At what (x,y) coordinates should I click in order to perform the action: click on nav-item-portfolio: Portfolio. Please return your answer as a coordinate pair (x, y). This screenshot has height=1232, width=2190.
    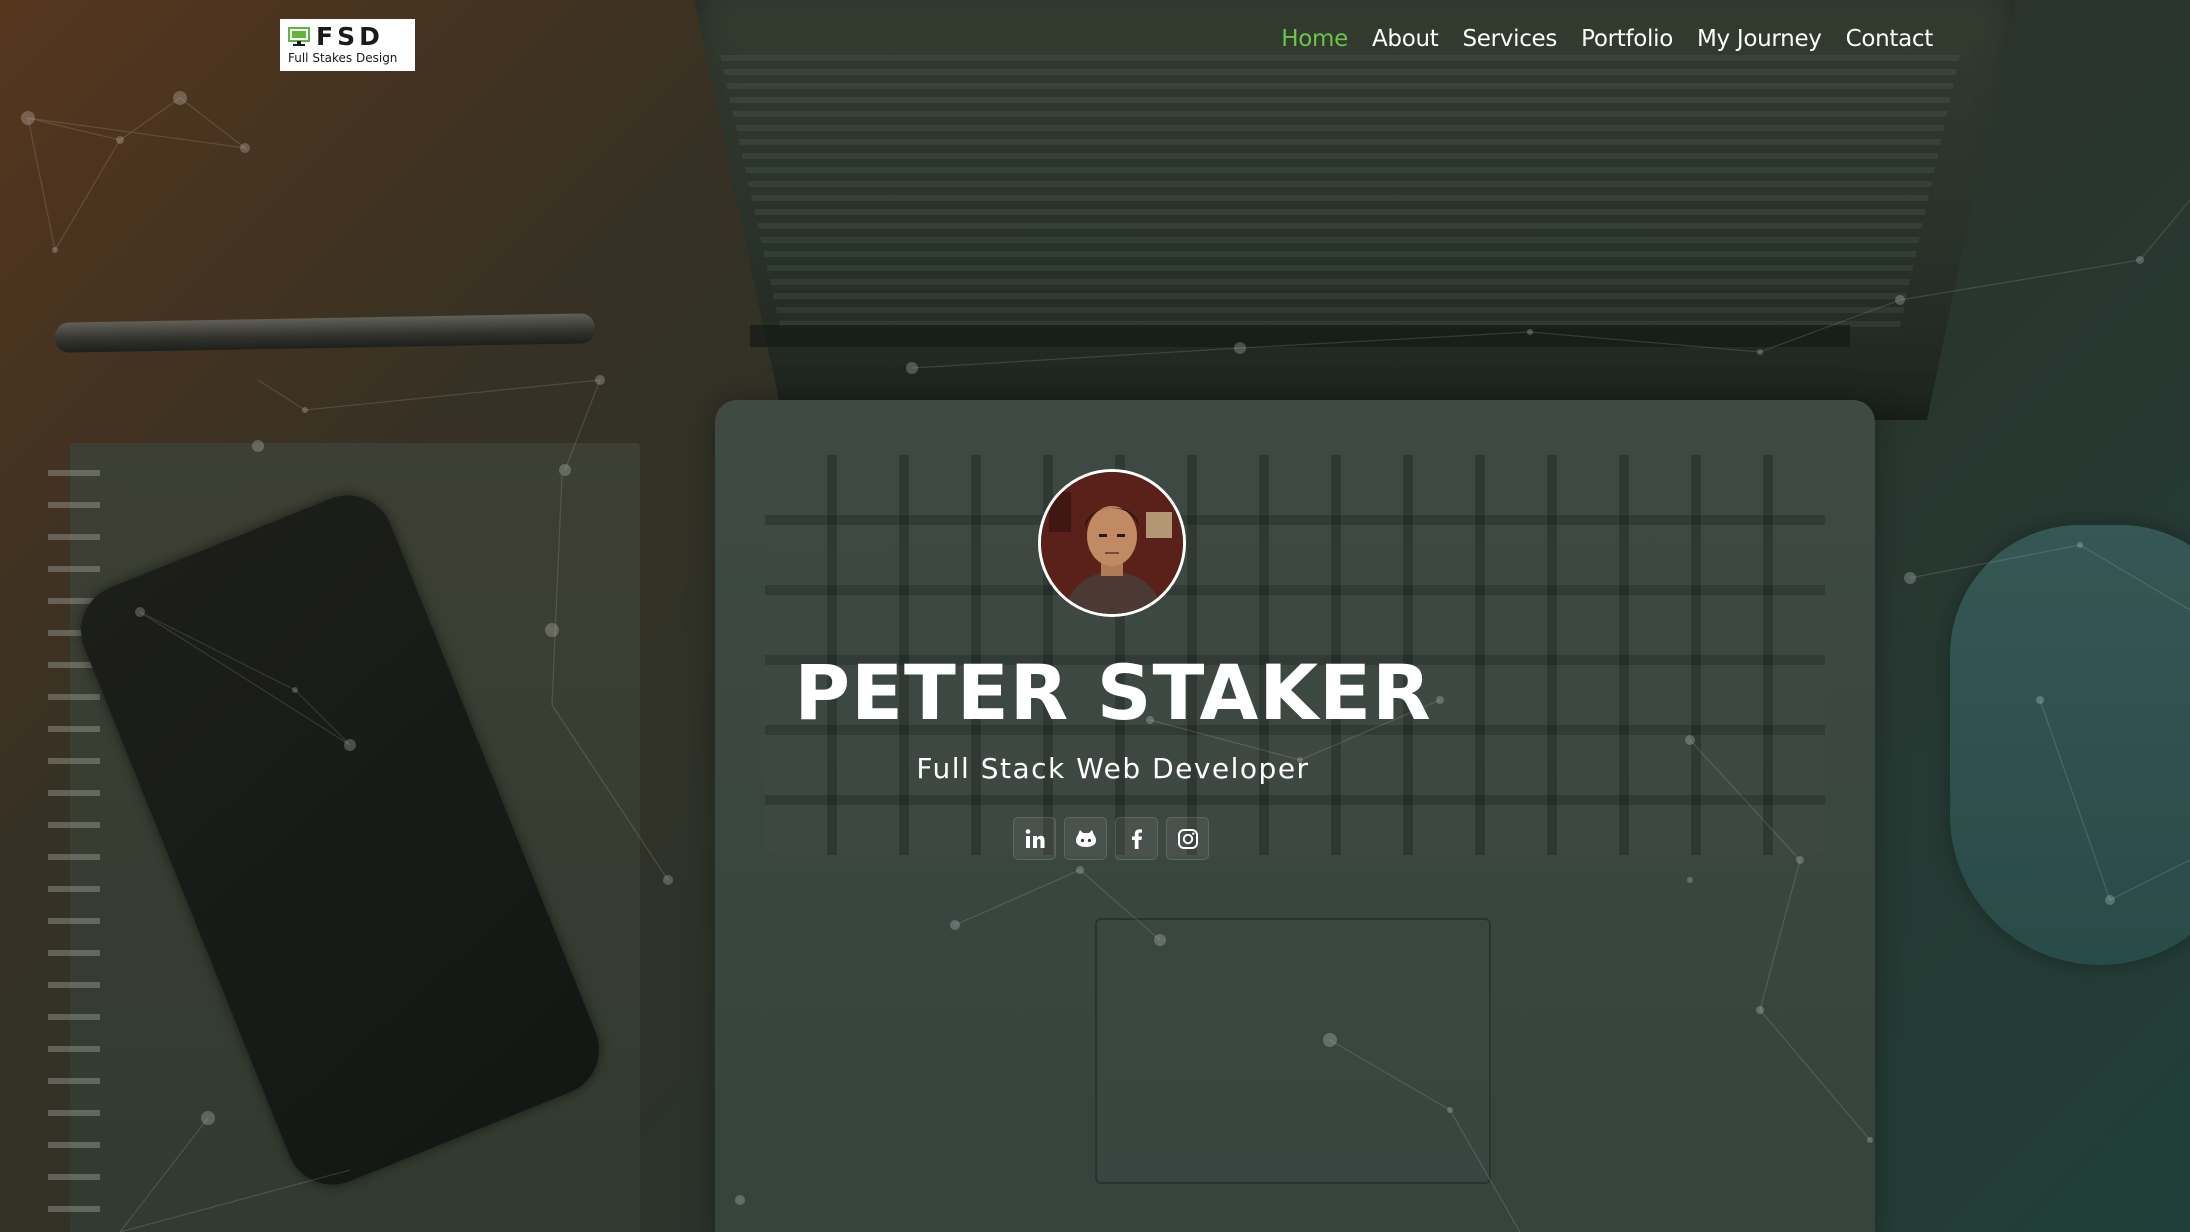
    Looking at the image, I should click on (1627, 39).